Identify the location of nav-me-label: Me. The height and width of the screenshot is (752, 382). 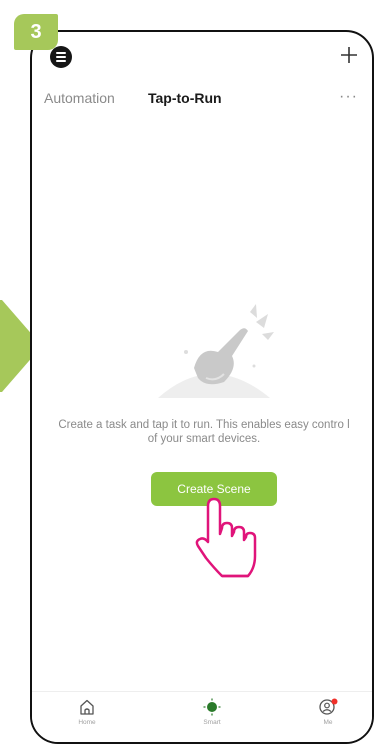
(328, 722).